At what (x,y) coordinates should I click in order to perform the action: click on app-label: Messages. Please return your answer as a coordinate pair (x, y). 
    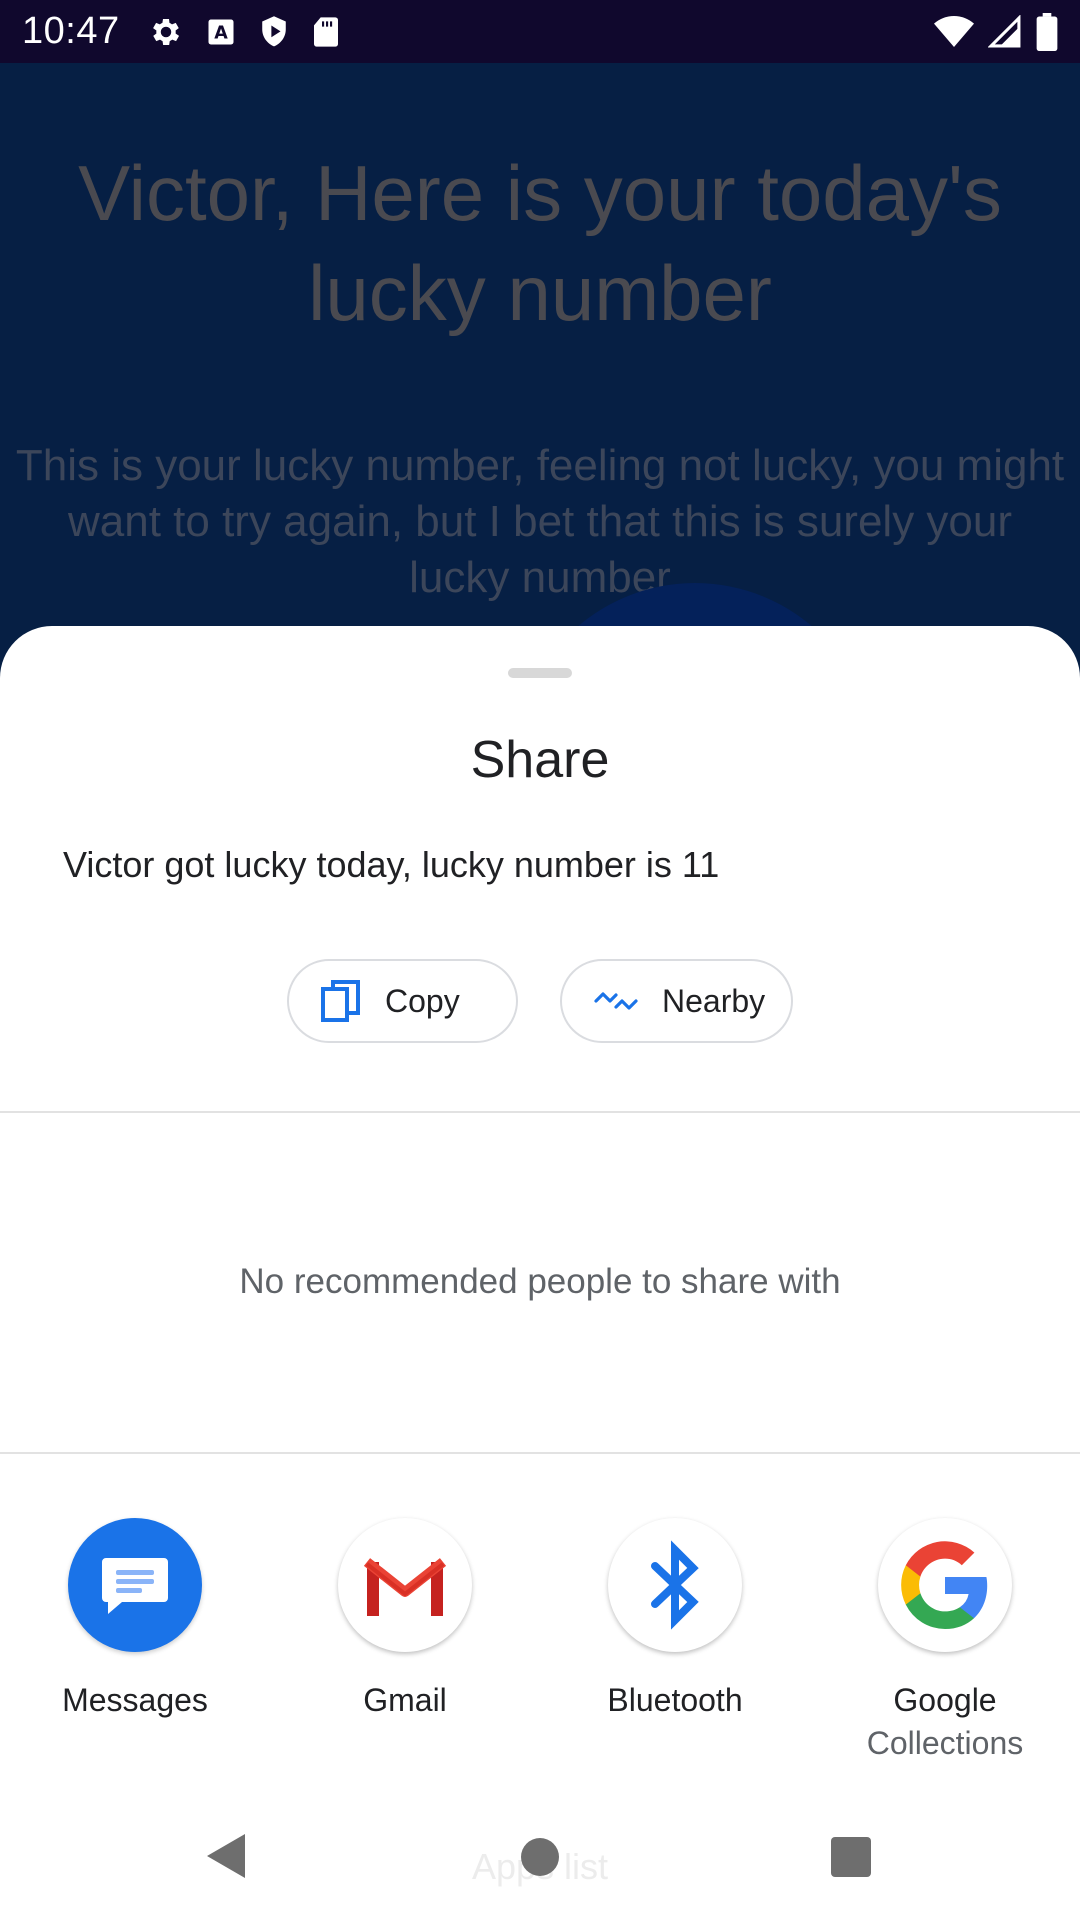
    Looking at the image, I should click on (135, 1700).